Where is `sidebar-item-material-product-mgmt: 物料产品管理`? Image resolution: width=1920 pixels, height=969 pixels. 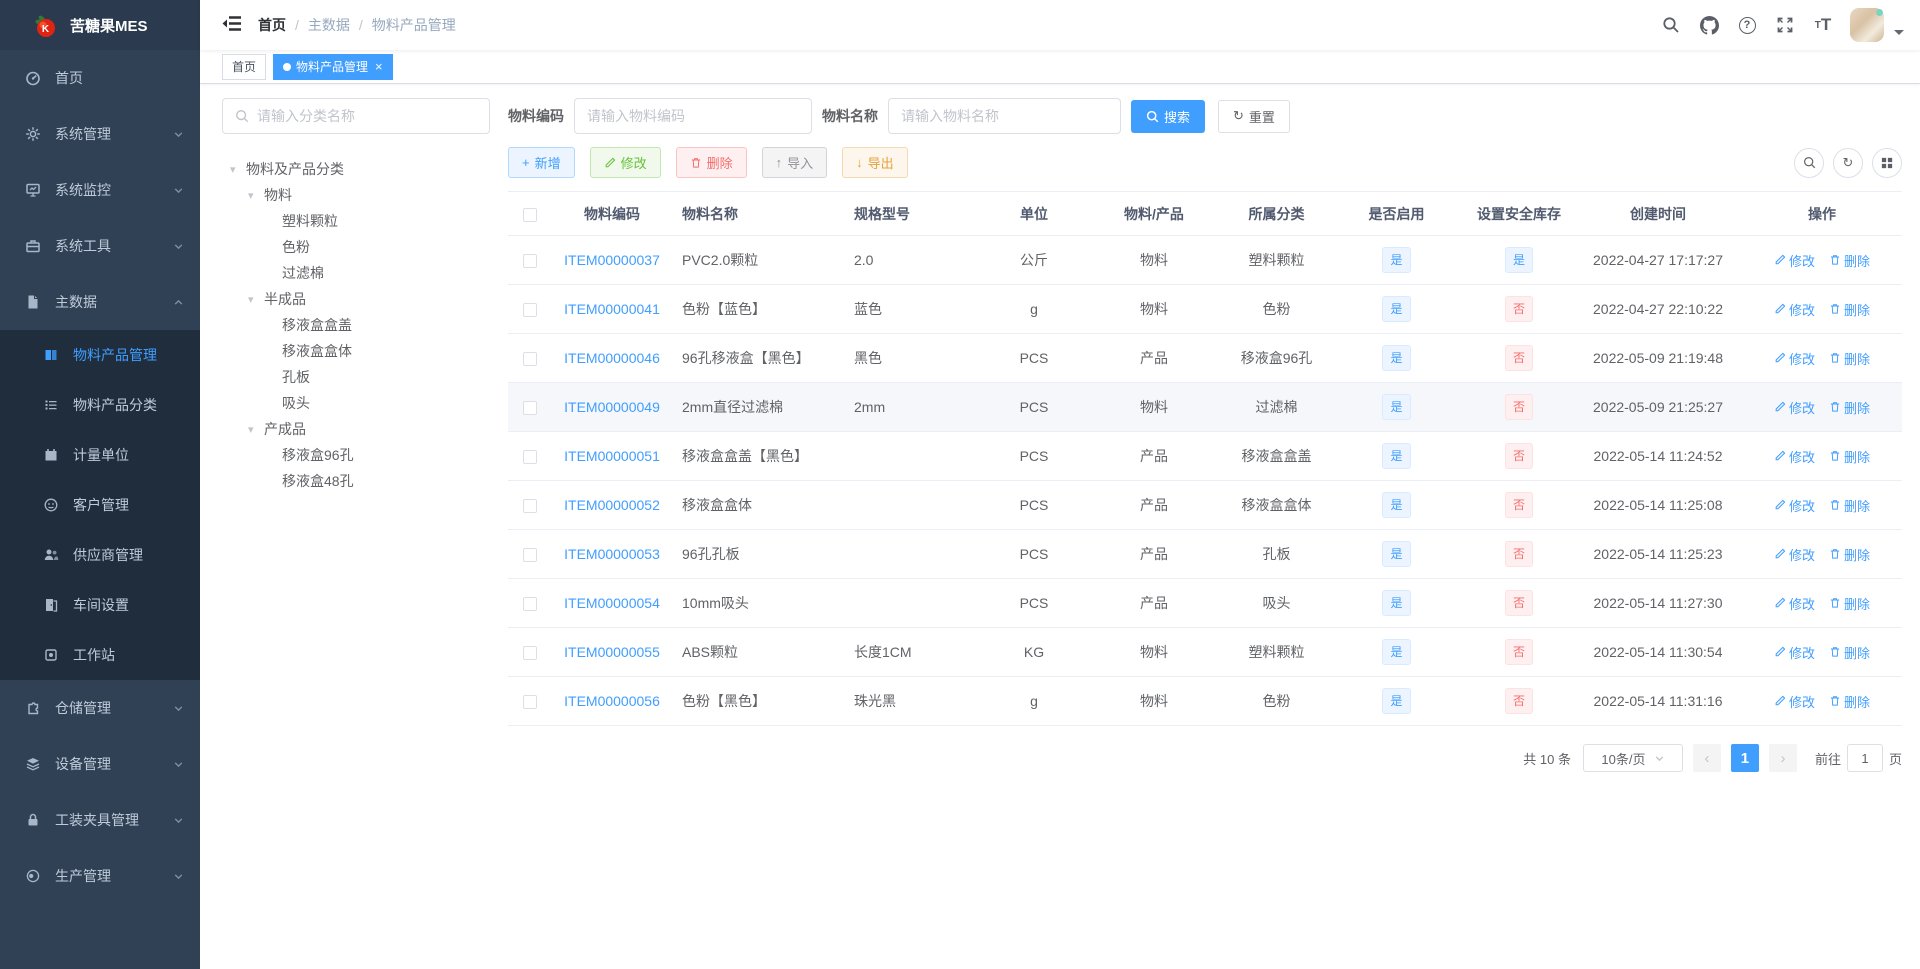
sidebar-item-material-product-mgmt: 物料产品管理 is located at coordinates (100, 355).